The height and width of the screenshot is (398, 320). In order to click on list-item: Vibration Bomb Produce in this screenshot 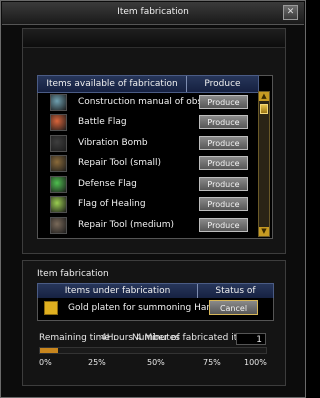, I will do `click(149, 144)`.